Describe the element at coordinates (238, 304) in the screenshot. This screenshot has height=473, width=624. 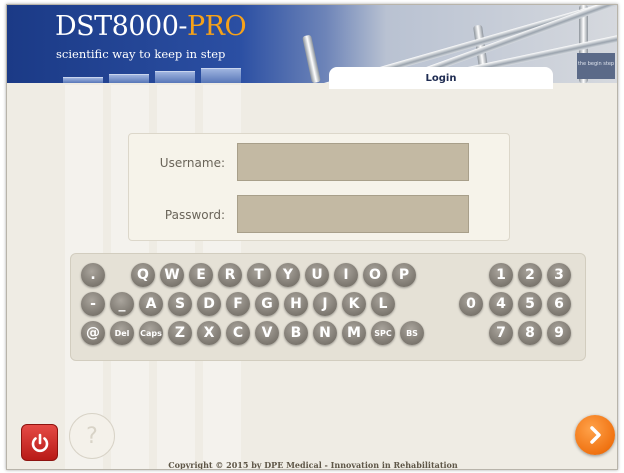
I see `key-f: F` at that location.